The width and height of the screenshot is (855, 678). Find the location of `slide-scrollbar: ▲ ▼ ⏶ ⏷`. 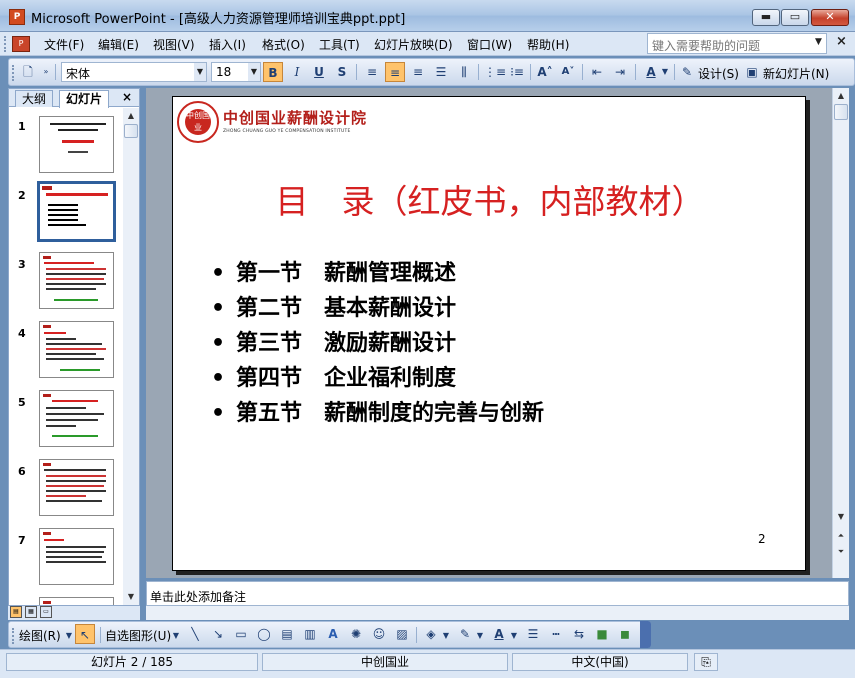

slide-scrollbar: ▲ ▼ ⏶ ⏷ is located at coordinates (840, 333).